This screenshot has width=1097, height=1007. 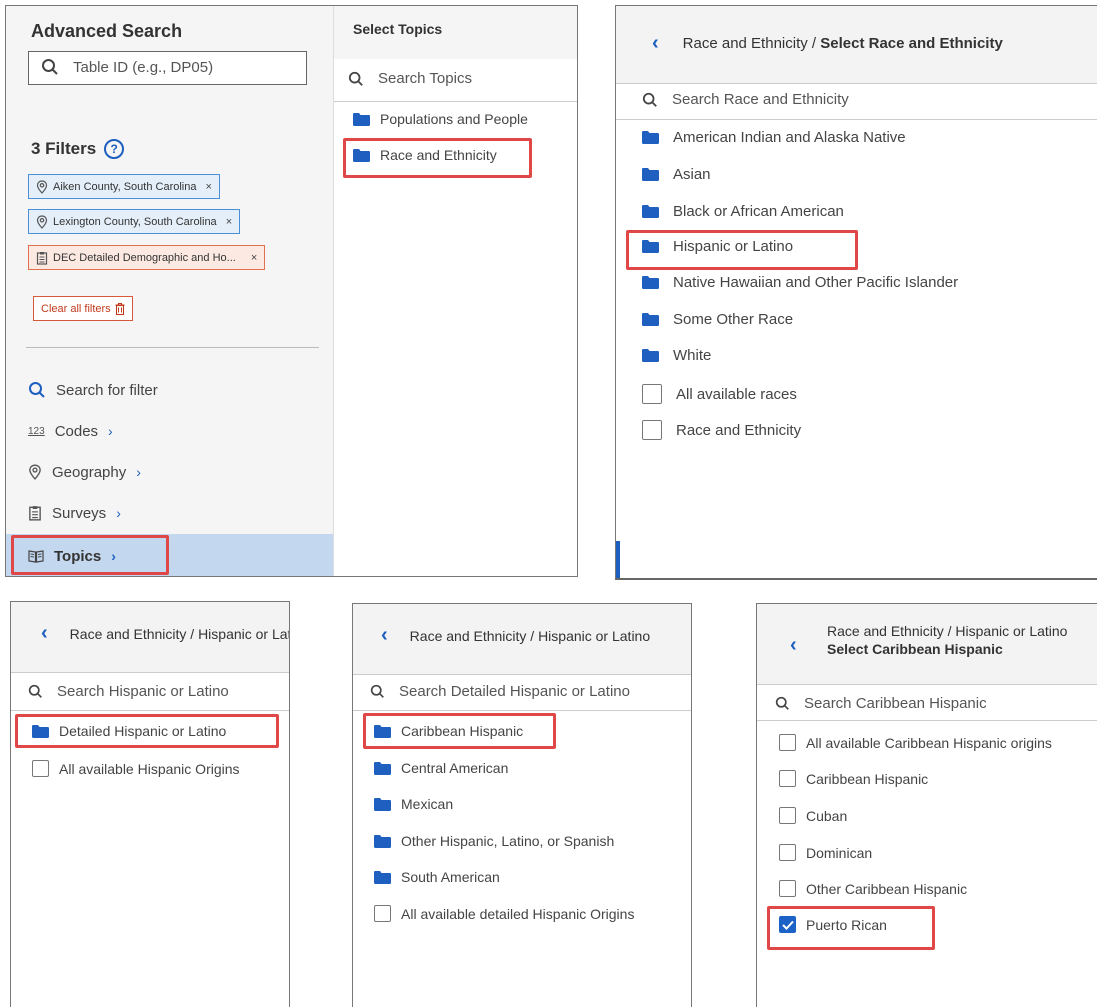 I want to click on checkbox-item-puerto-rican: Puerto Rican, so click(x=833, y=924).